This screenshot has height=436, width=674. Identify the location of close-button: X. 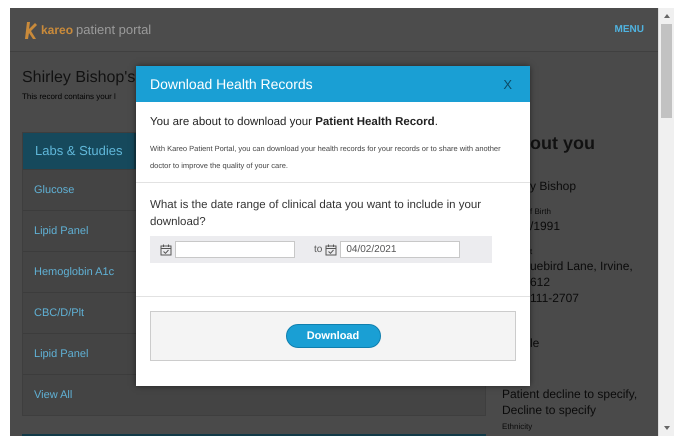
(507, 84).